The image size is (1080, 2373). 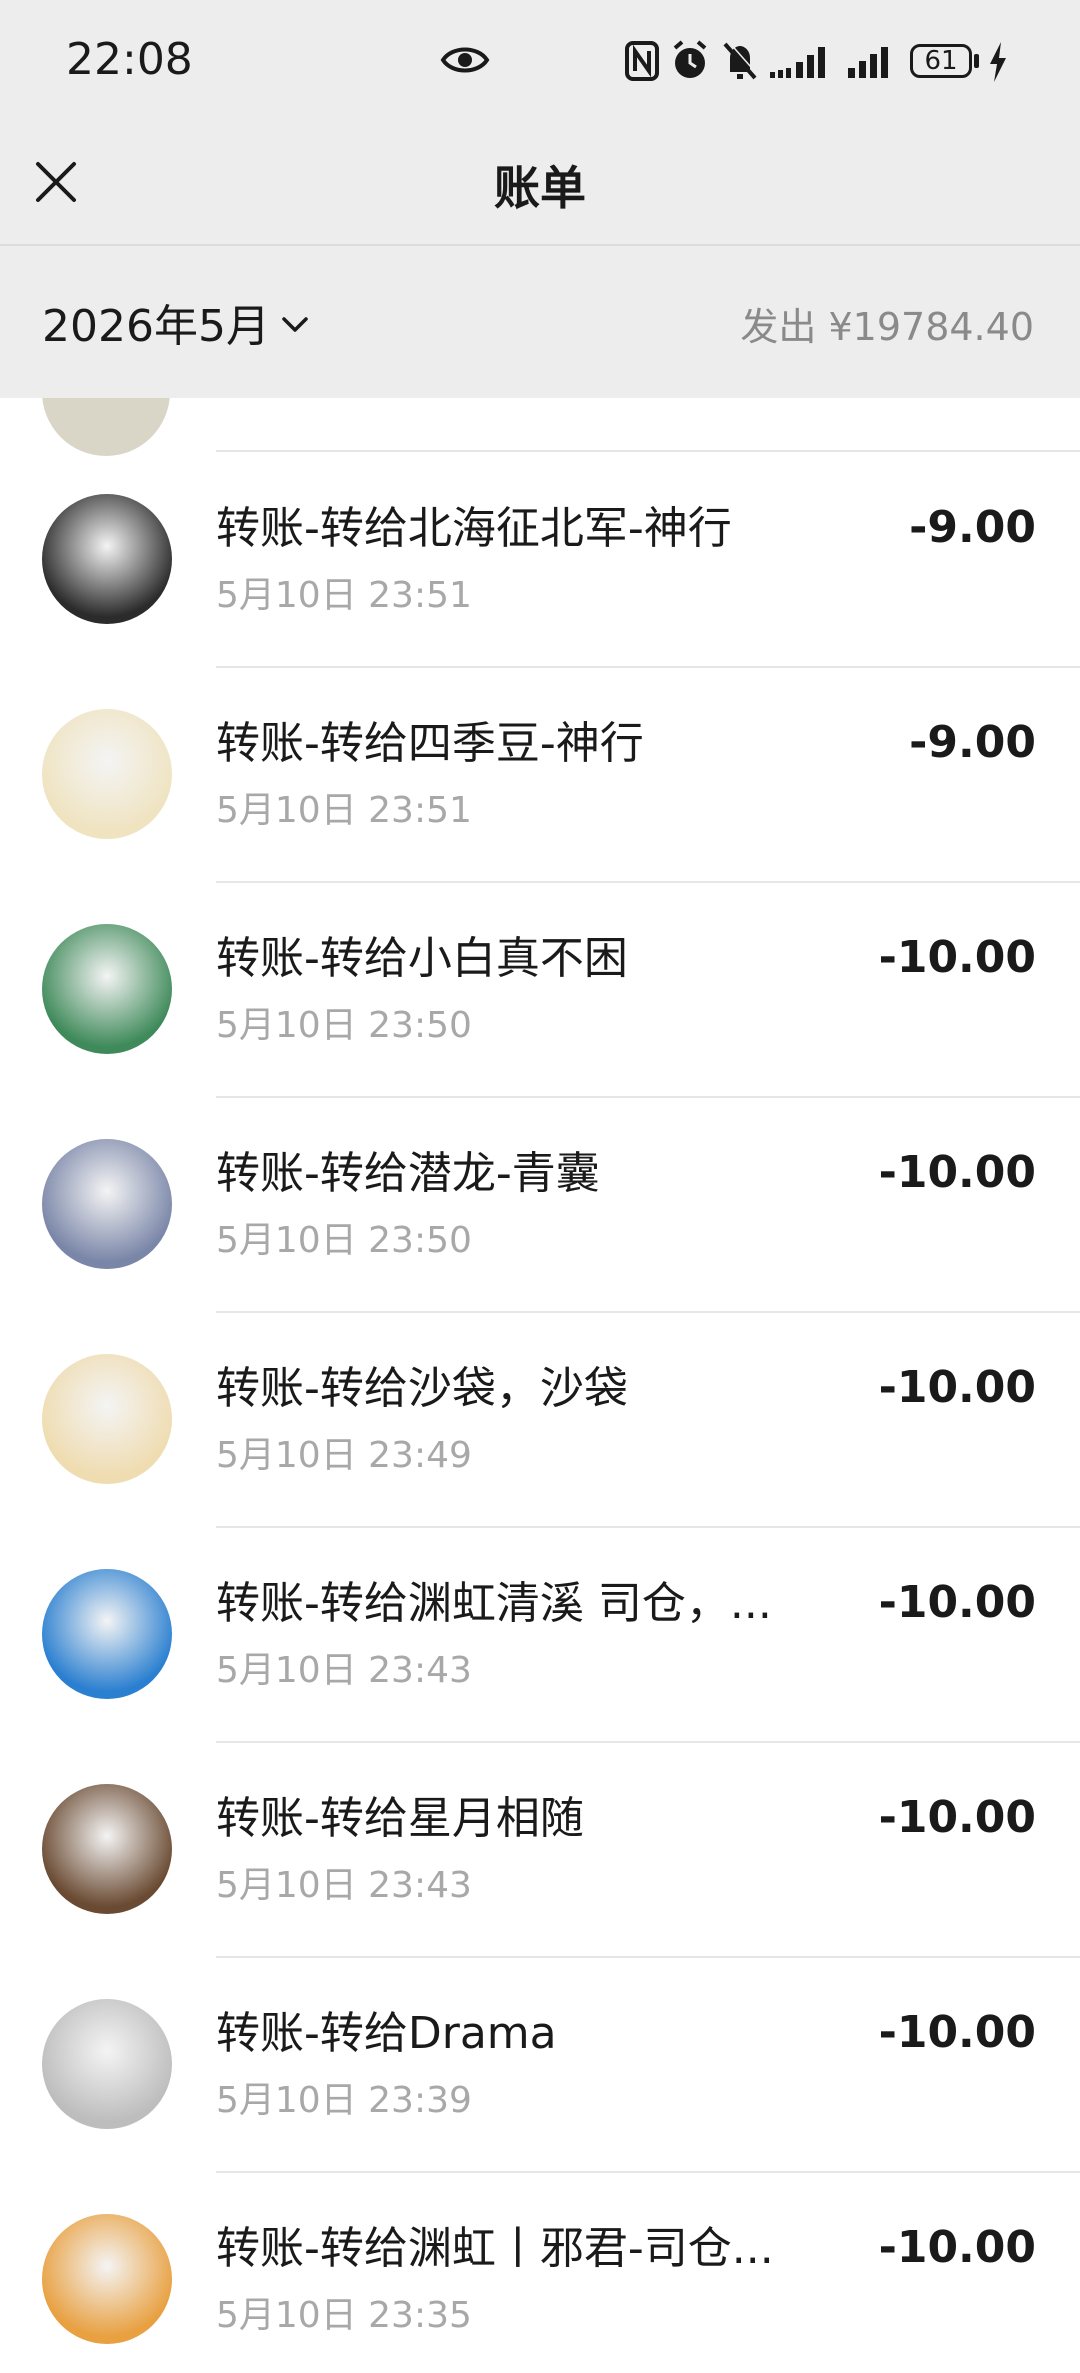 What do you see at coordinates (474, 528) in the screenshot?
I see `transaction-title: 转账-转给北海征北军-神行` at bounding box center [474, 528].